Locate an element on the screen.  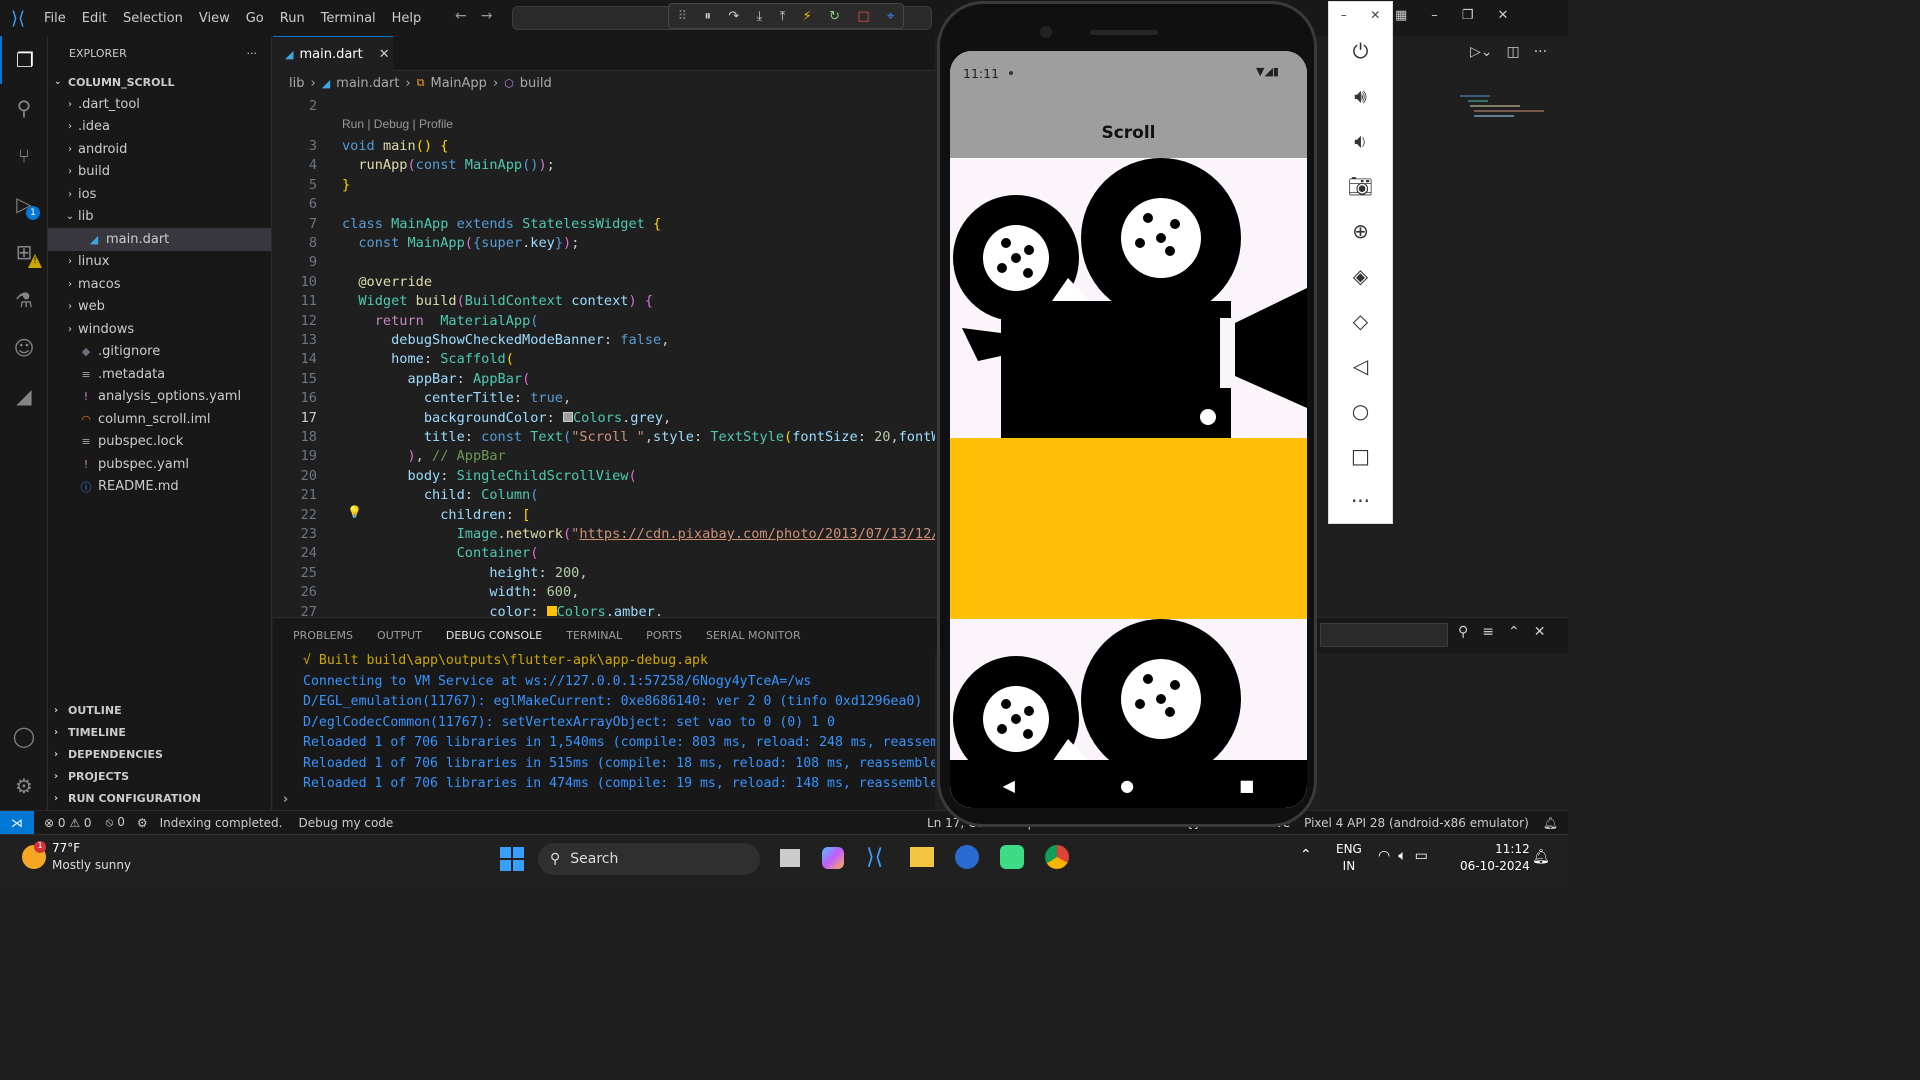
tree-item: › web is located at coordinates (159, 307).